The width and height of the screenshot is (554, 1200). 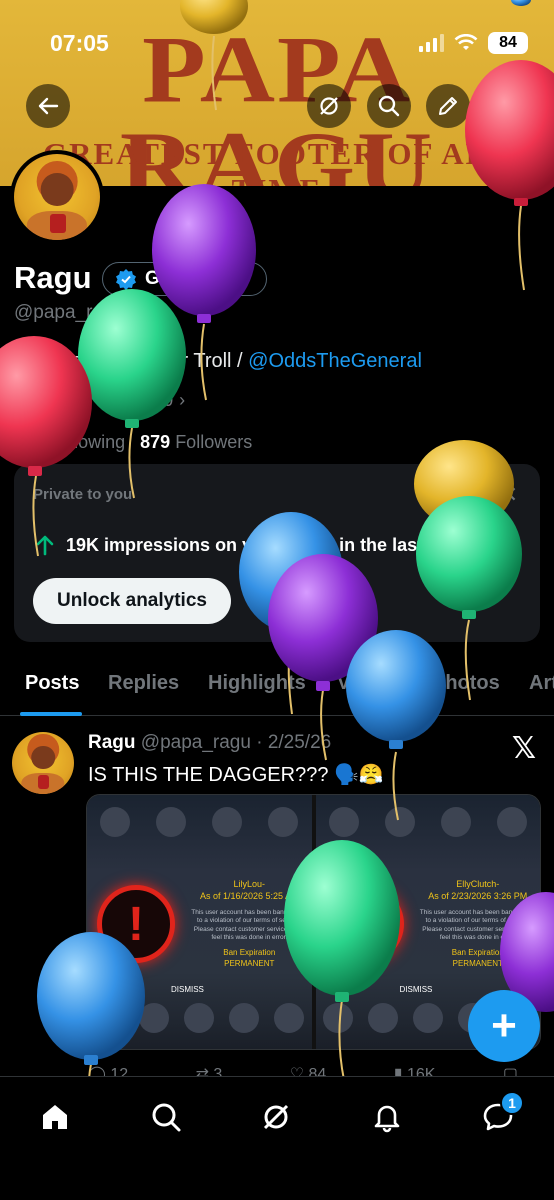 I want to click on status-bar: 07:05 84, so click(x=277, y=44).